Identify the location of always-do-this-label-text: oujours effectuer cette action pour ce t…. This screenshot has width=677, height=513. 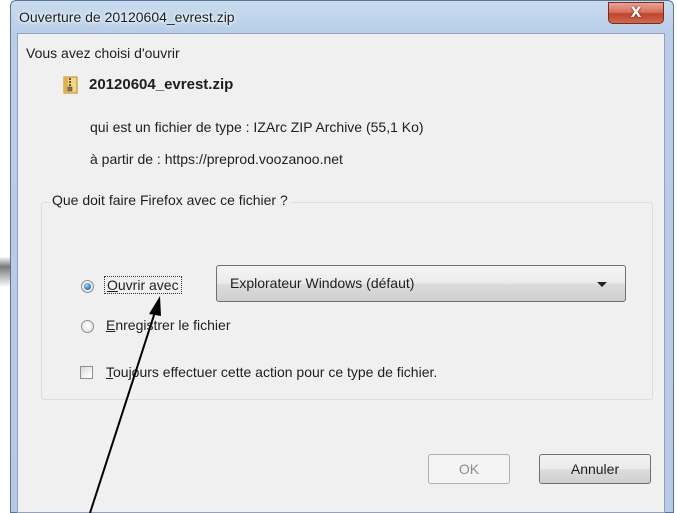
(275, 372).